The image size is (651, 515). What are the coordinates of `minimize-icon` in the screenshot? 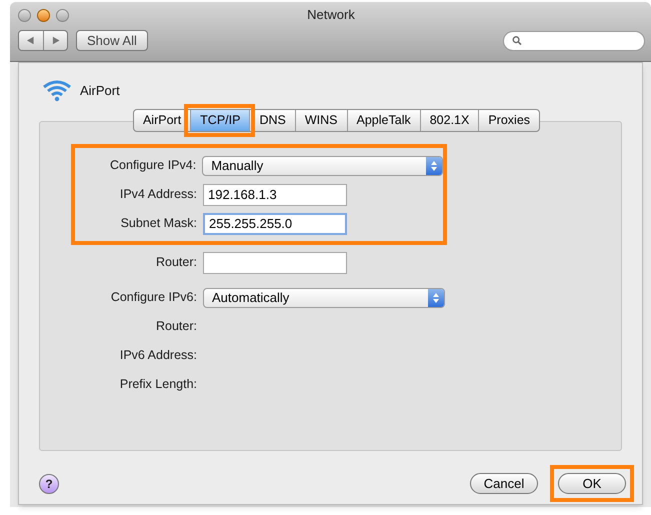 It's located at (43, 15).